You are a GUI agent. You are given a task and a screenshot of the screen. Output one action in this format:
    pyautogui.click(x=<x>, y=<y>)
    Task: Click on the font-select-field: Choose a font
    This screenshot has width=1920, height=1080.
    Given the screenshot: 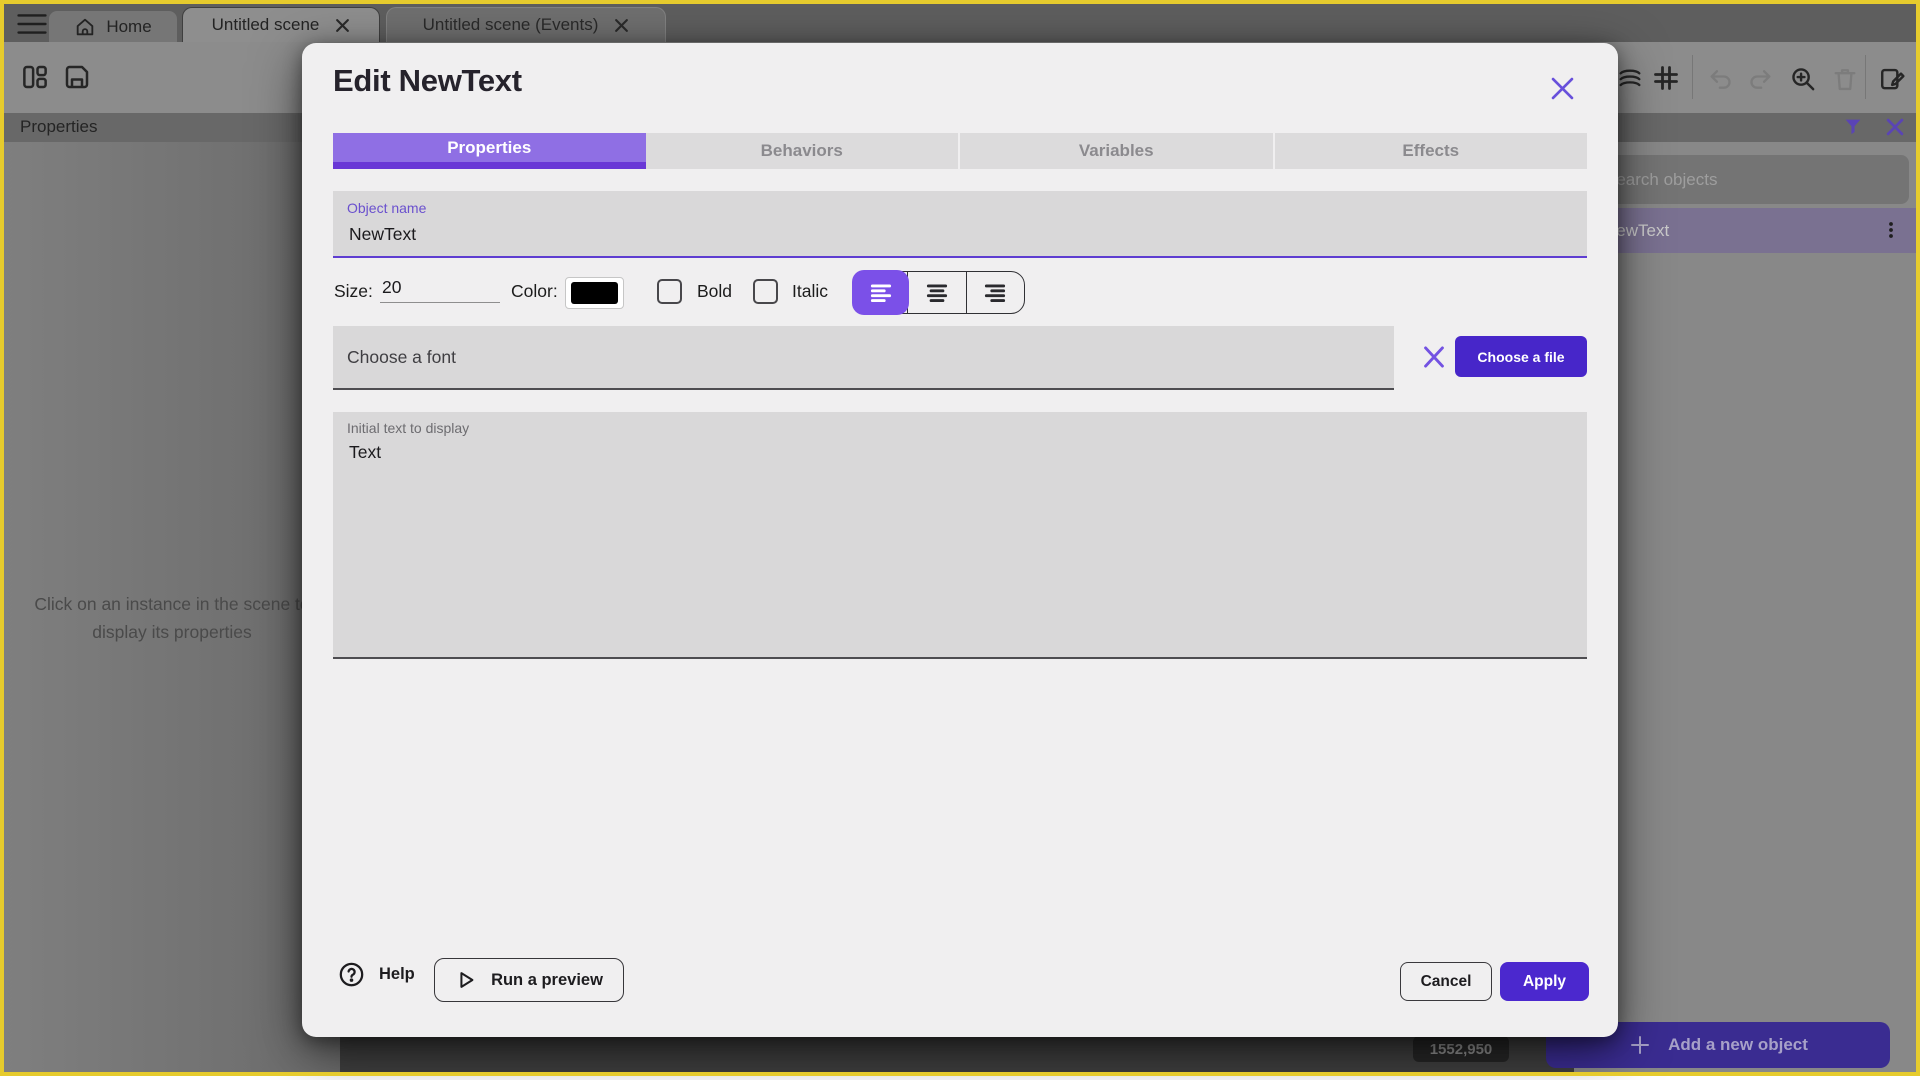 What is the action you would take?
    pyautogui.click(x=863, y=358)
    